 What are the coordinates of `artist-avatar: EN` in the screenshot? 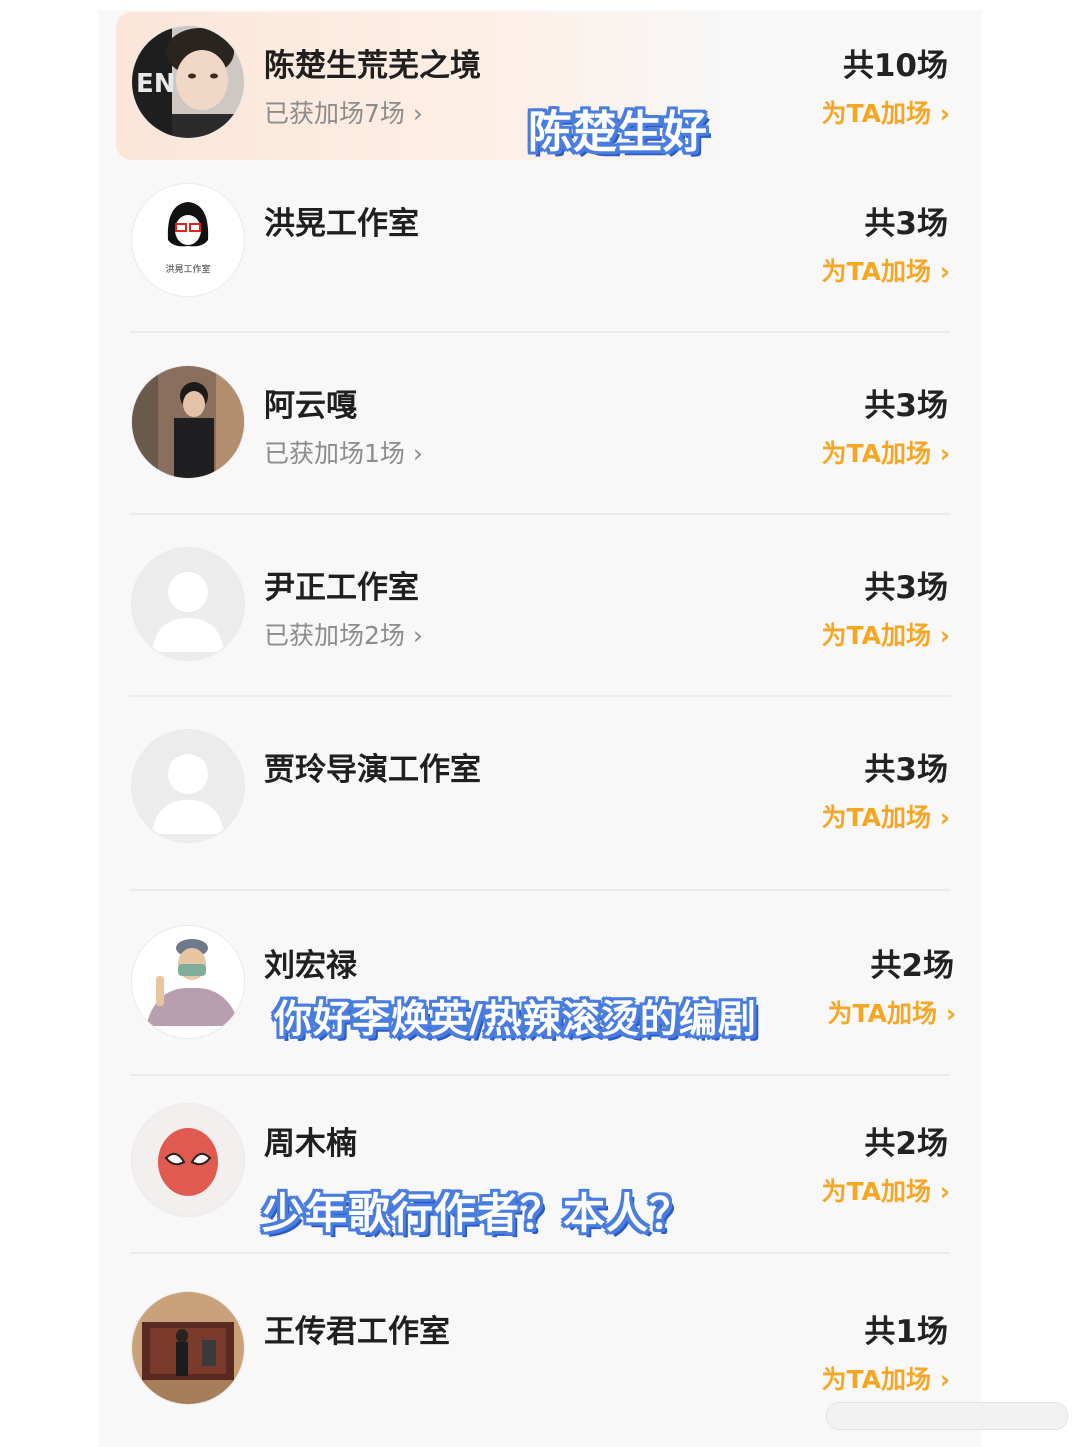 It's located at (188, 82).